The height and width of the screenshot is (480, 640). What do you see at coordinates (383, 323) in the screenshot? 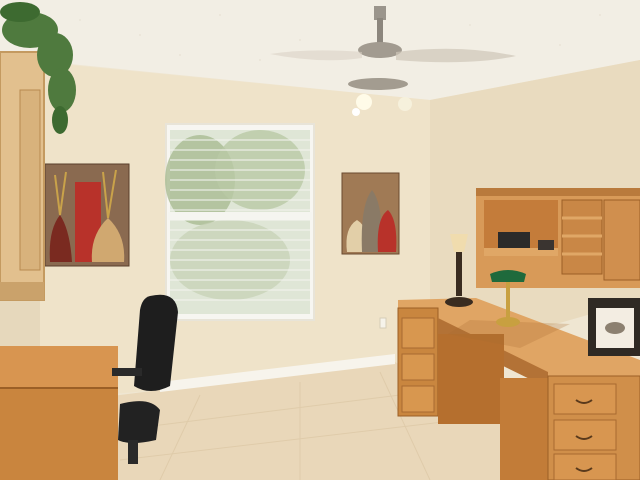
I see `wall-outlet` at bounding box center [383, 323].